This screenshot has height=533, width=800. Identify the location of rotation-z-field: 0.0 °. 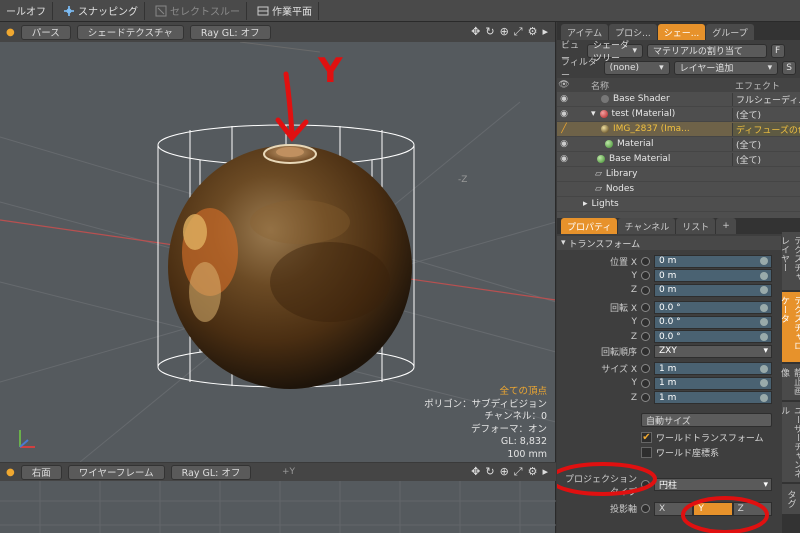
(713, 337).